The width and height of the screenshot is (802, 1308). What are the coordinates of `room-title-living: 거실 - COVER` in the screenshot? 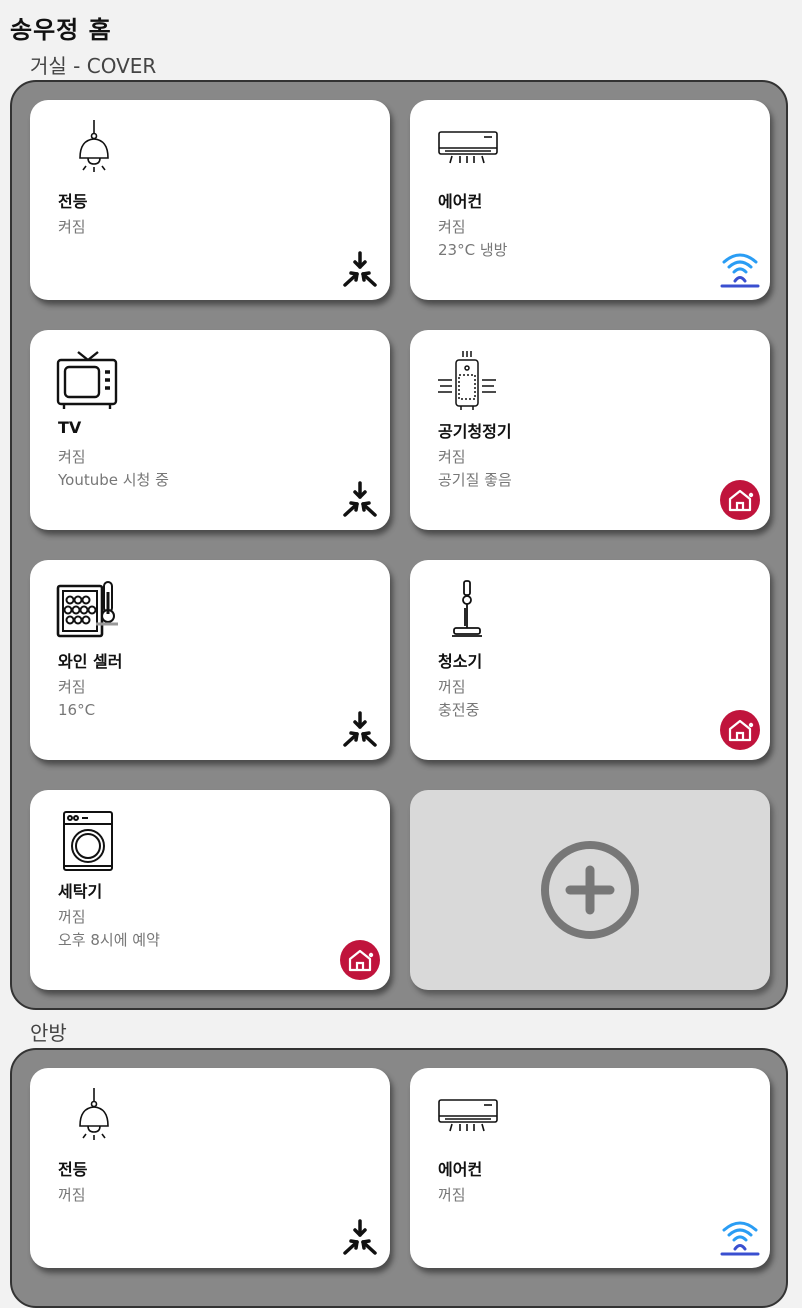 It's located at (93, 66).